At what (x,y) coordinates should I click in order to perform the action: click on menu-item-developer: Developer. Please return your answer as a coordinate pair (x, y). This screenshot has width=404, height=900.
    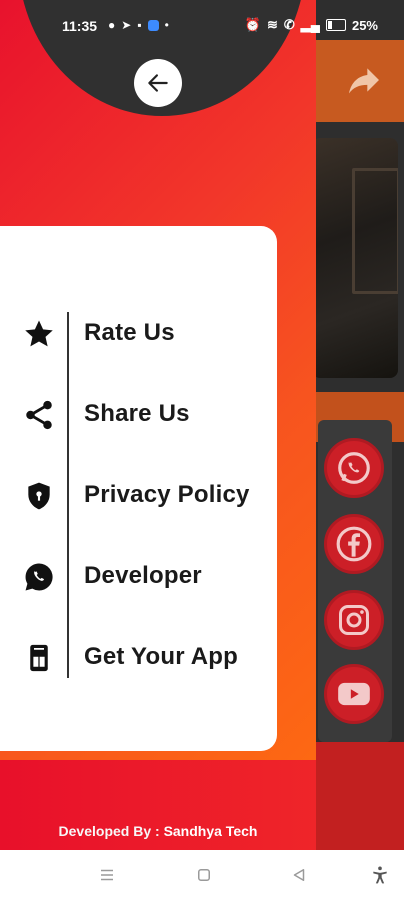
    Looking at the image, I should click on (135, 576).